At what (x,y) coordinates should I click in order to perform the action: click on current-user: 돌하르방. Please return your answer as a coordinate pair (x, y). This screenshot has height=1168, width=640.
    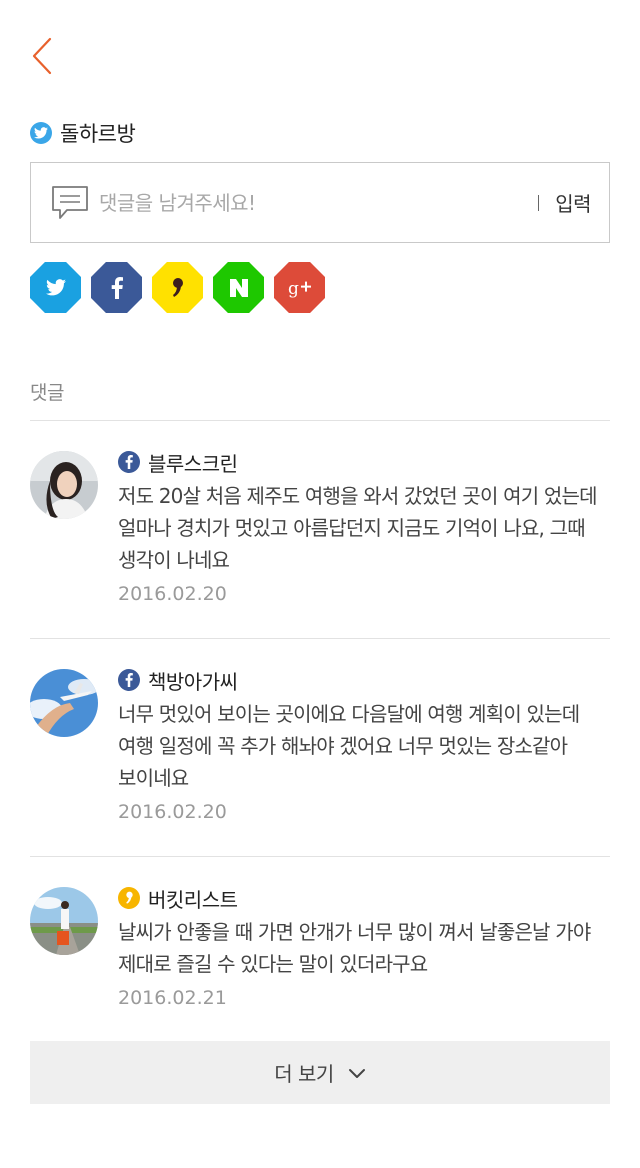
    Looking at the image, I should click on (83, 133).